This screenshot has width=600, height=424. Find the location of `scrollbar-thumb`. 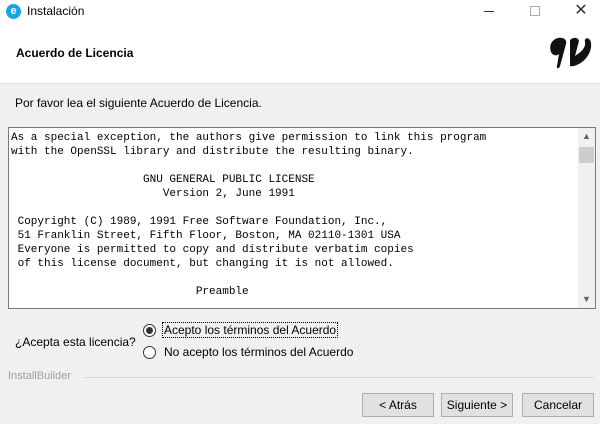

scrollbar-thumb is located at coordinates (586, 155).